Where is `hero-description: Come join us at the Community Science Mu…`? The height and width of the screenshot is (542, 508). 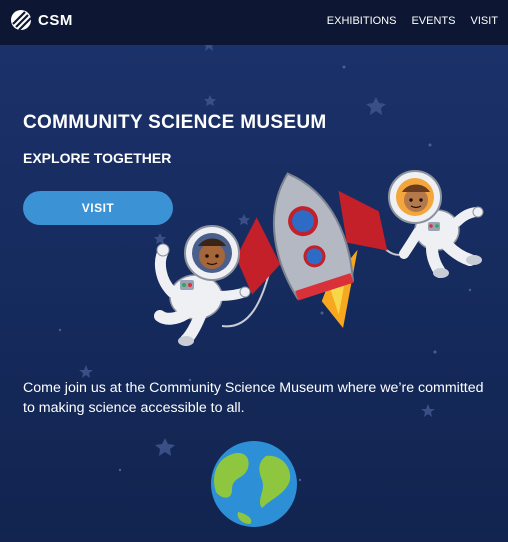
hero-description: Come join us at the Community Science Mu… is located at coordinates (253, 398).